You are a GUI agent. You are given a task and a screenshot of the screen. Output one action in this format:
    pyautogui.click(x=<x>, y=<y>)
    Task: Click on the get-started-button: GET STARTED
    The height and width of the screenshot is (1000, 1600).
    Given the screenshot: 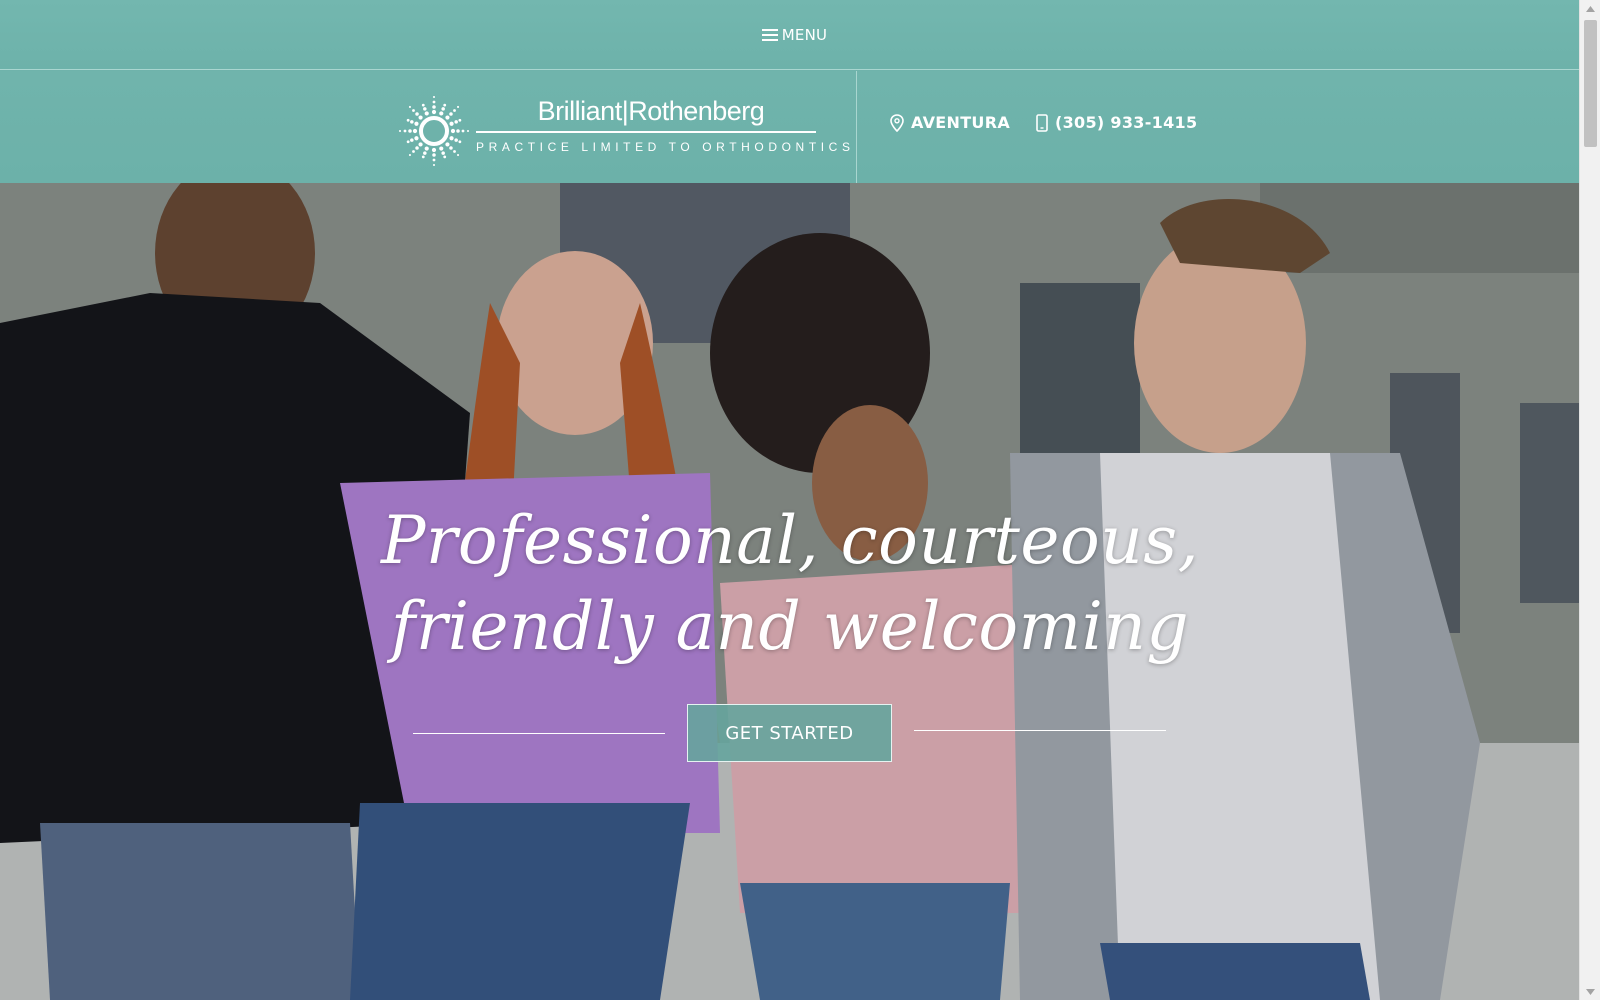 What is the action you would take?
    pyautogui.click(x=789, y=733)
    